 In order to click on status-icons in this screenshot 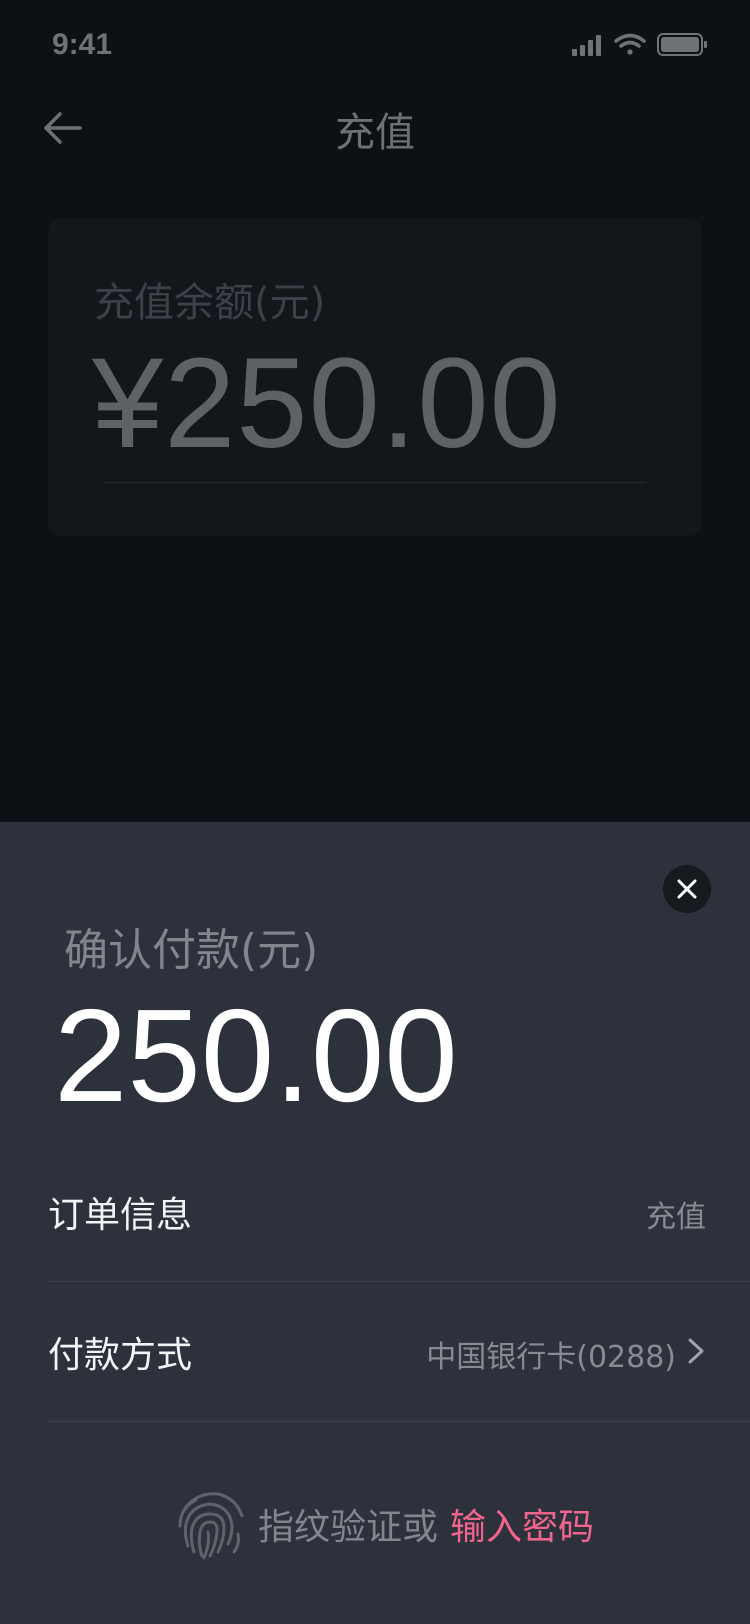, I will do `click(639, 44)`.